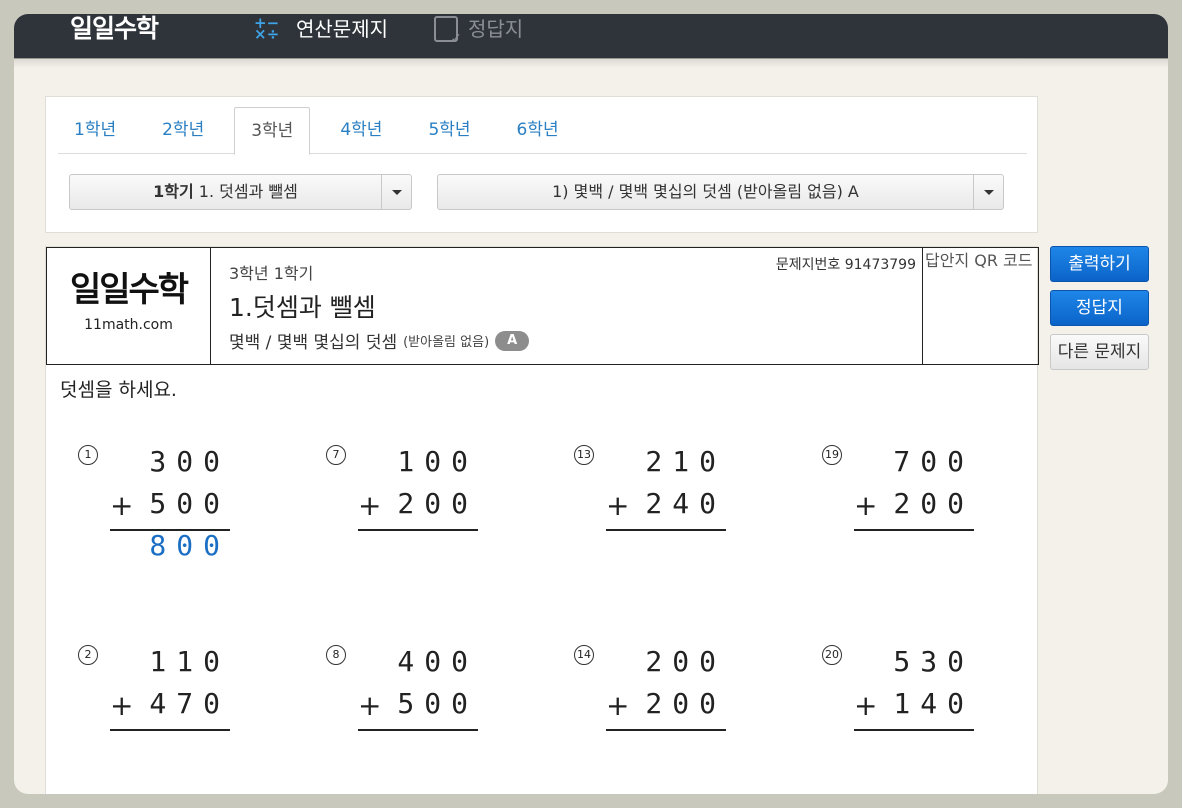 This screenshot has width=1182, height=808. Describe the element at coordinates (584, 455) in the screenshot. I see `problem-number: 13` at that location.